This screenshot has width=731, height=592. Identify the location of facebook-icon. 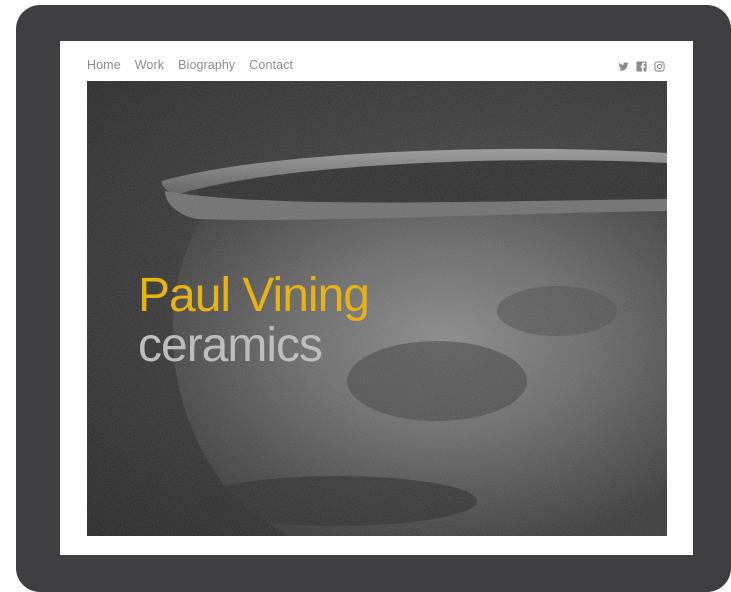
(641, 65).